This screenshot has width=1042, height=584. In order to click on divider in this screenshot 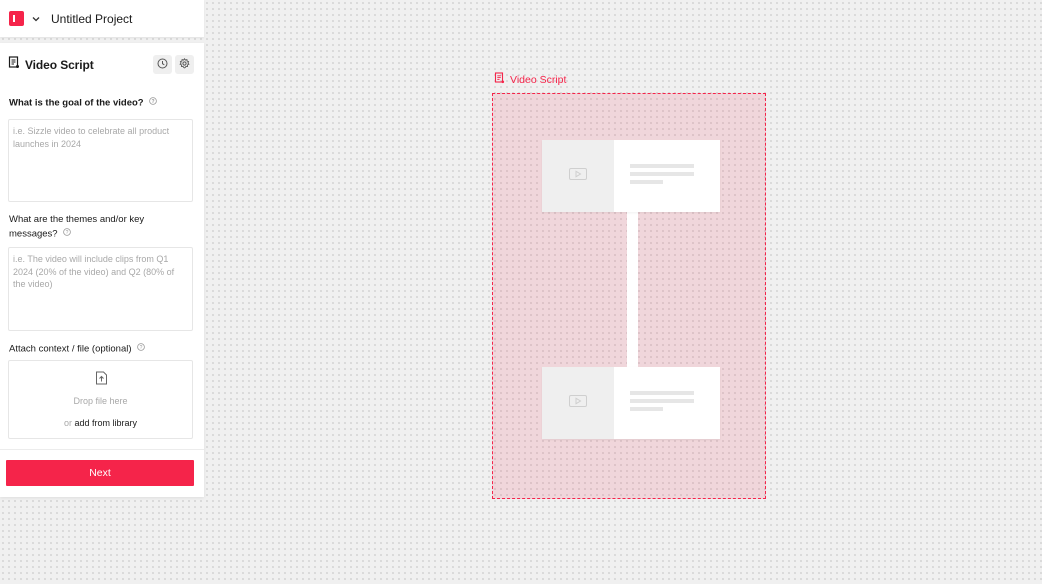, I will do `click(102, 449)`.